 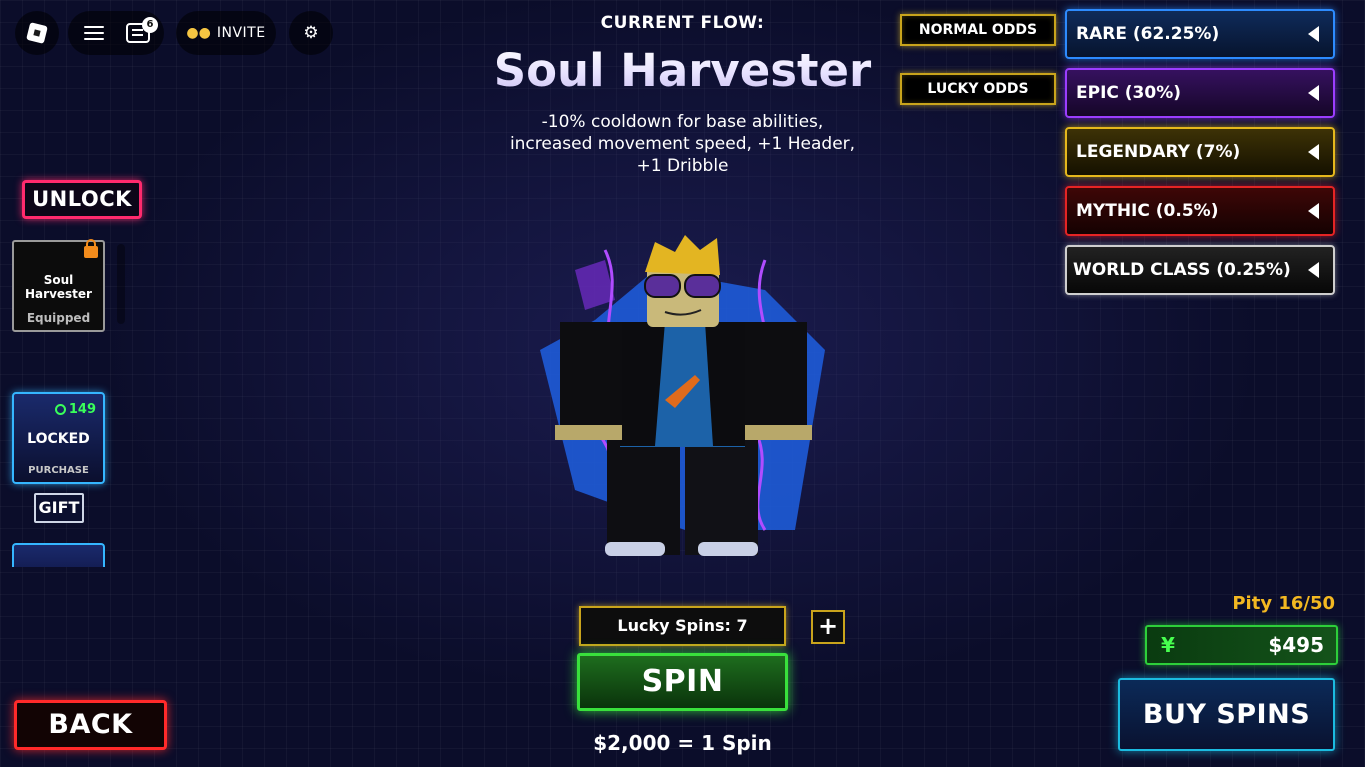 What do you see at coordinates (82, 199) in the screenshot?
I see `unlock-button: UNLOCK` at bounding box center [82, 199].